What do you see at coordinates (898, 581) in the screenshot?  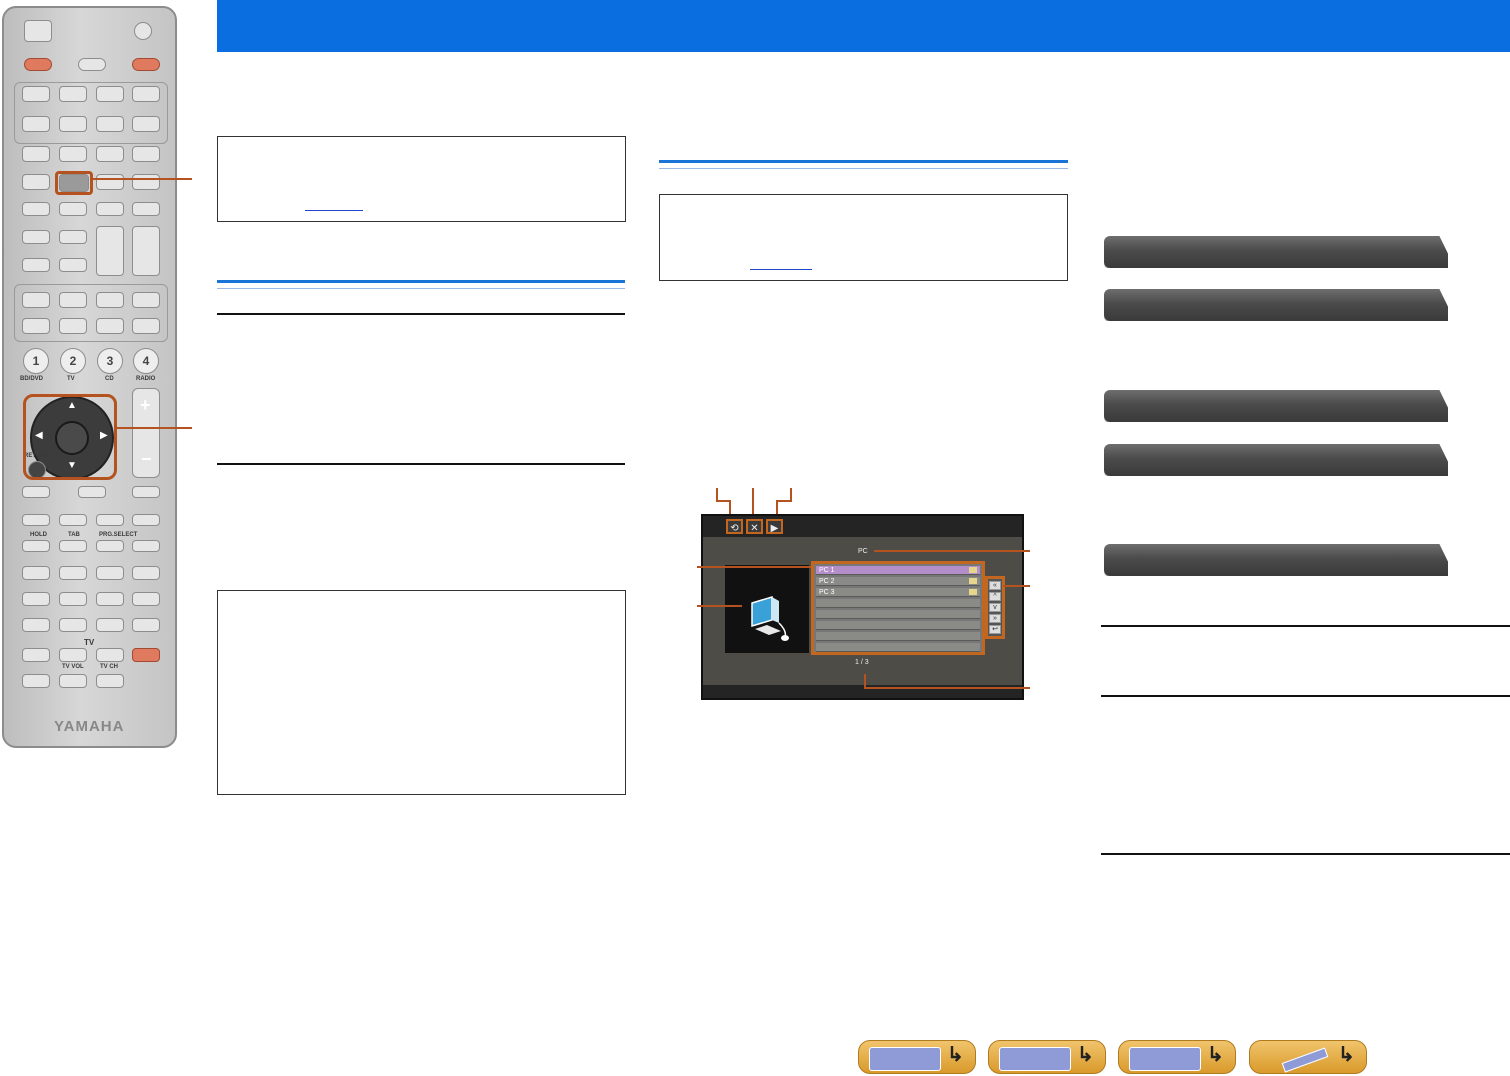 I see `list-item: PC 2` at bounding box center [898, 581].